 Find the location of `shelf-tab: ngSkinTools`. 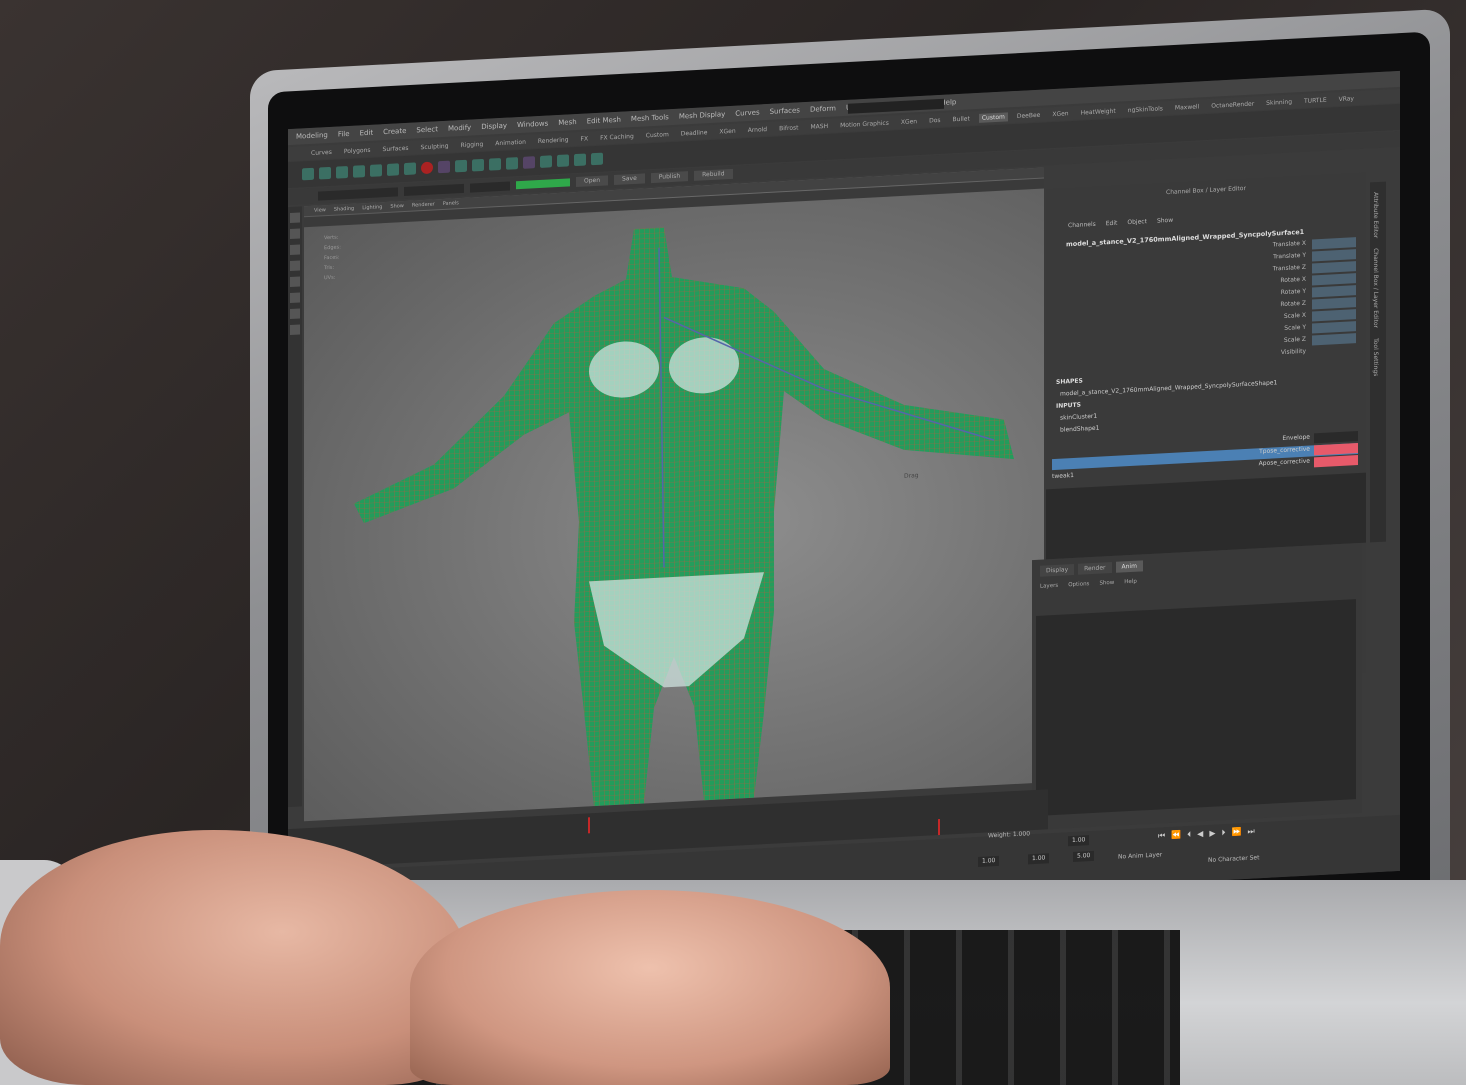

shelf-tab: ngSkinTools is located at coordinates (1145, 109).